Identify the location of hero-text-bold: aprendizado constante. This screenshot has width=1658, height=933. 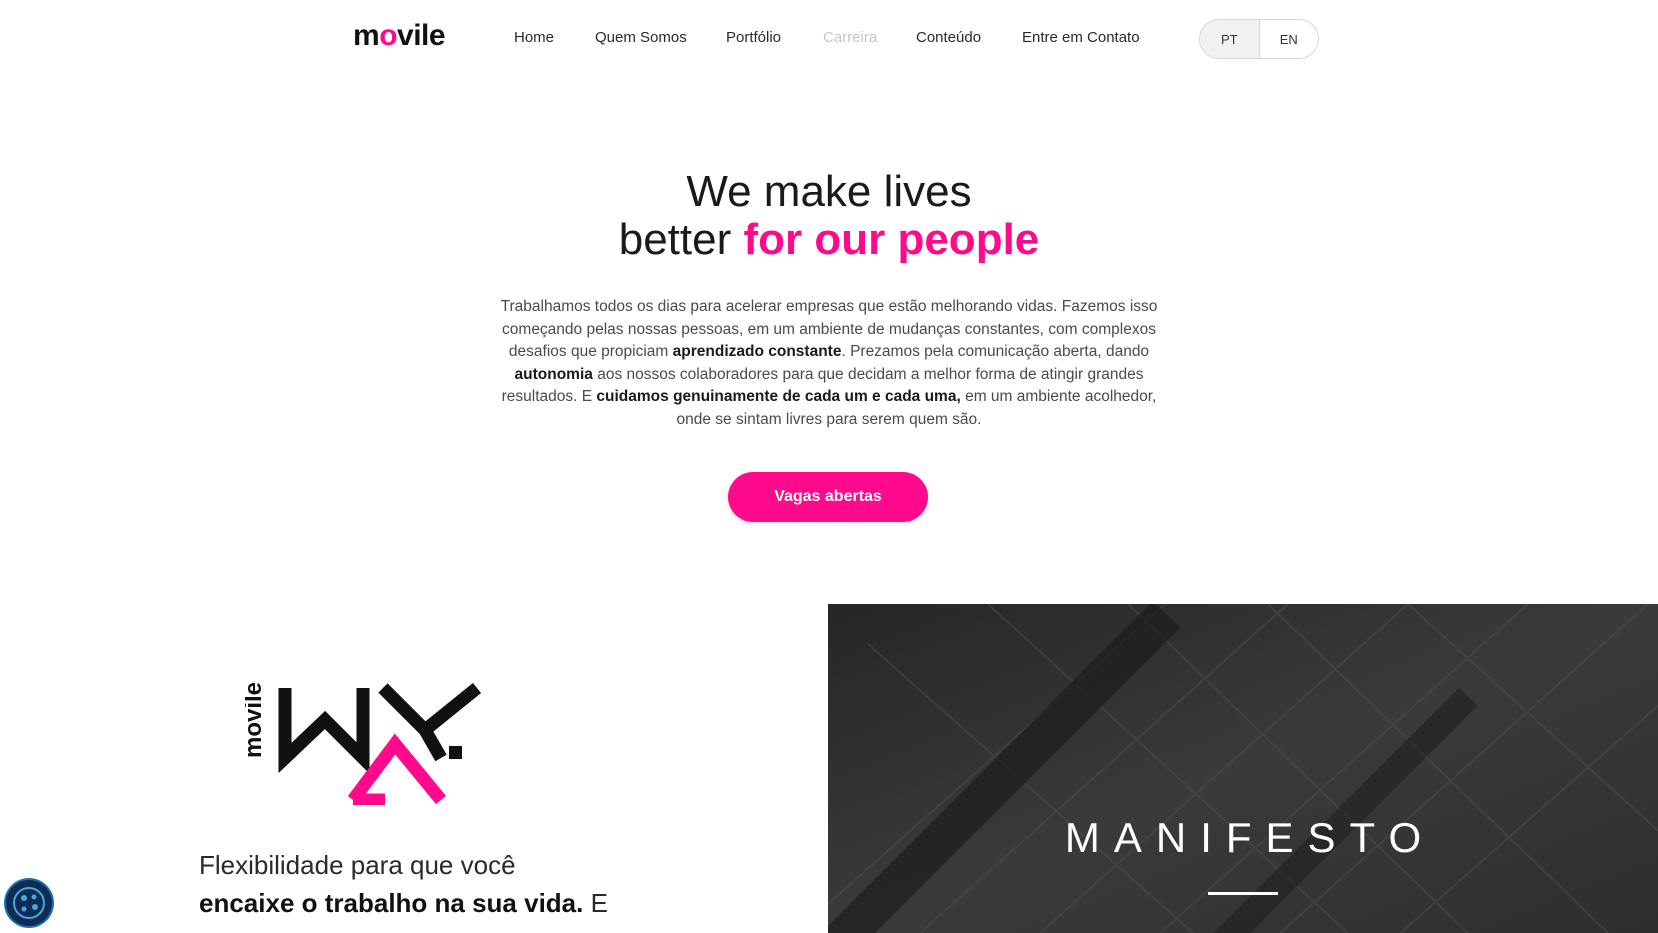
(757, 351).